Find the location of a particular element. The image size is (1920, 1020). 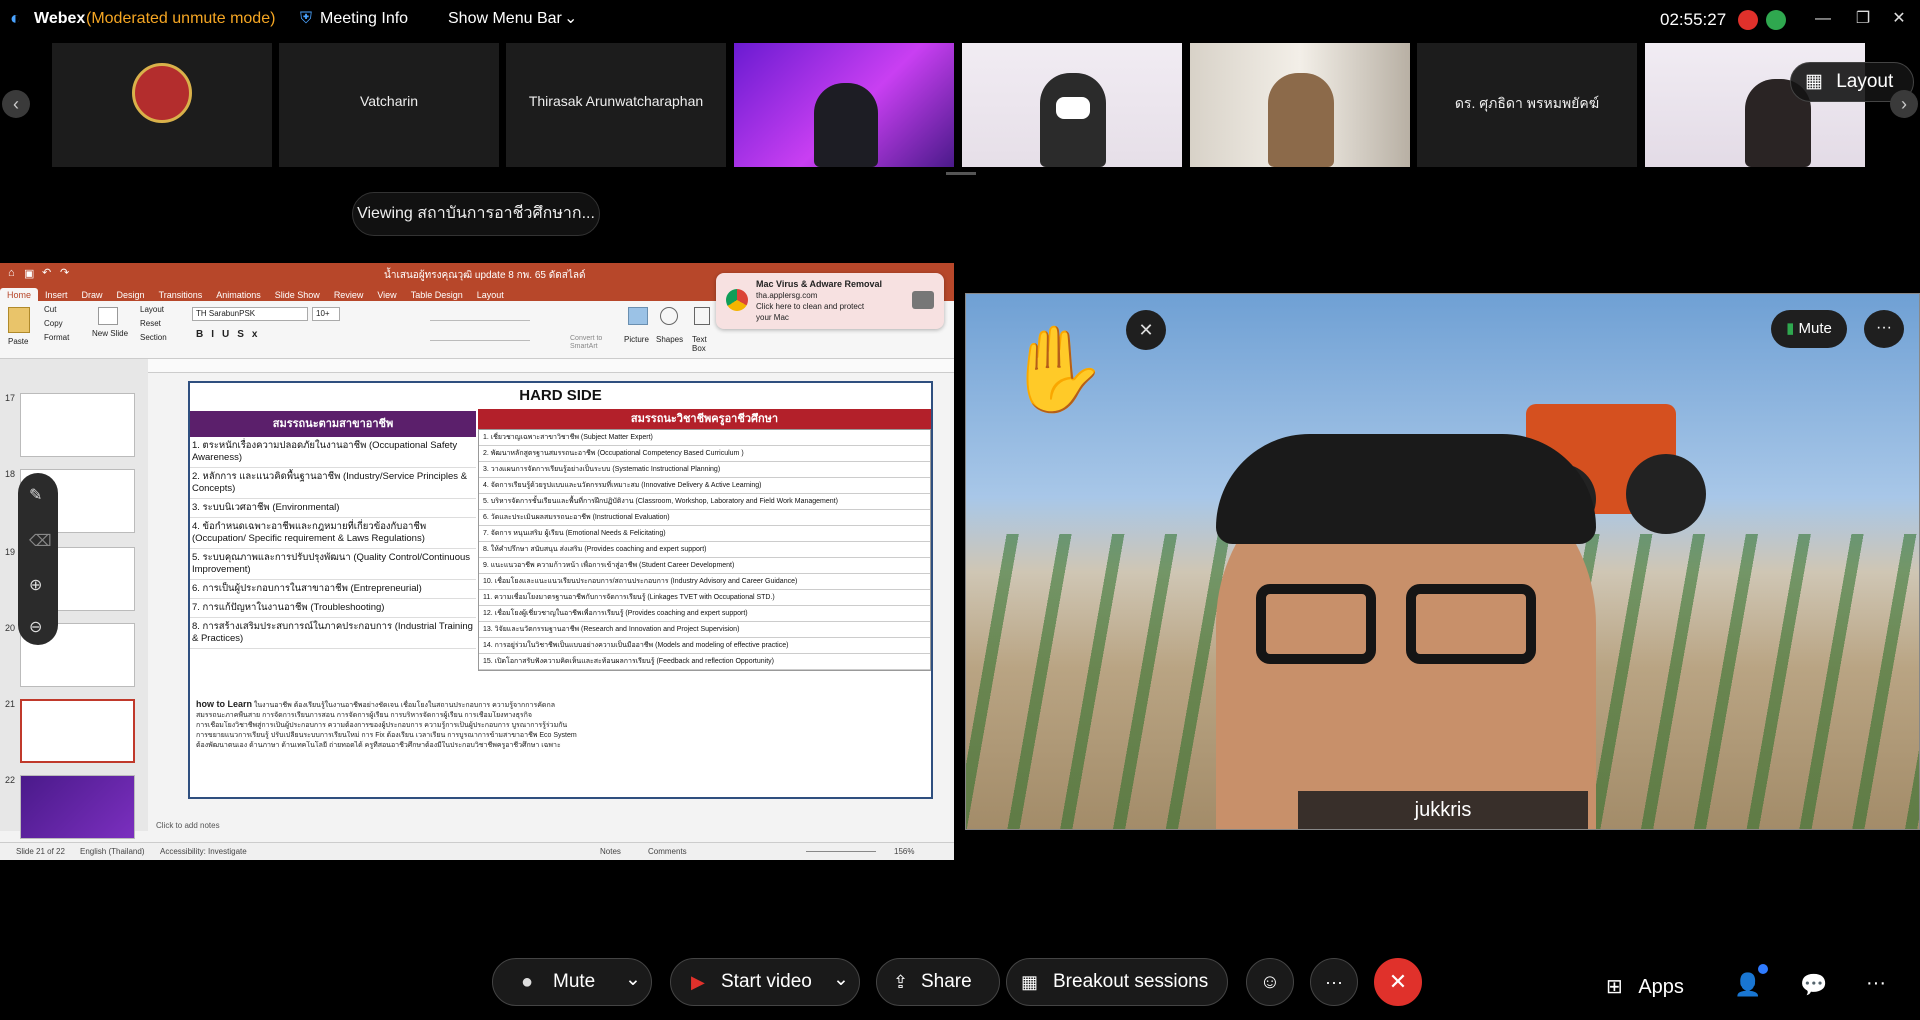

eraser-icon: ⌫ is located at coordinates (40, 541).